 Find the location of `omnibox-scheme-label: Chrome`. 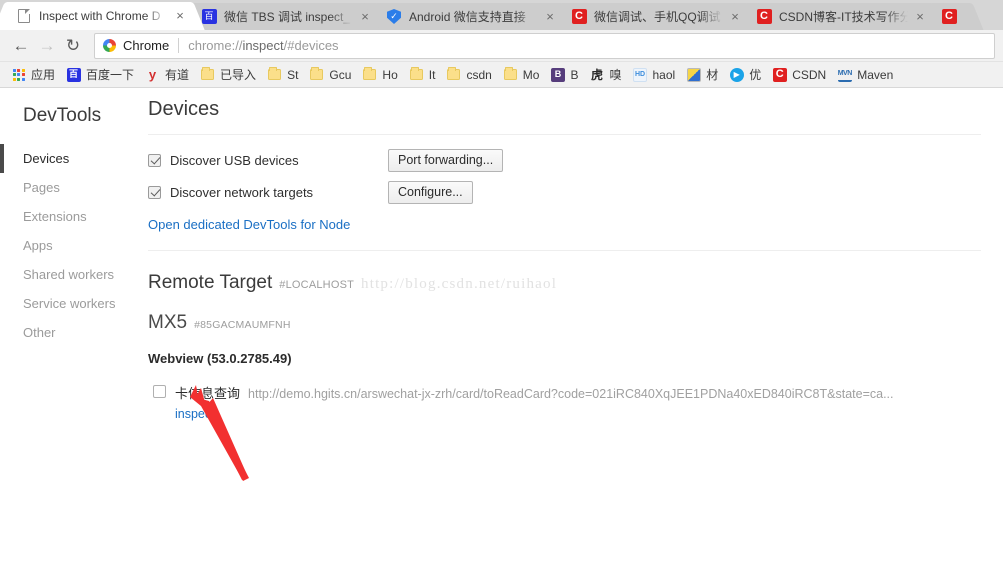

omnibox-scheme-label: Chrome is located at coordinates (146, 45).